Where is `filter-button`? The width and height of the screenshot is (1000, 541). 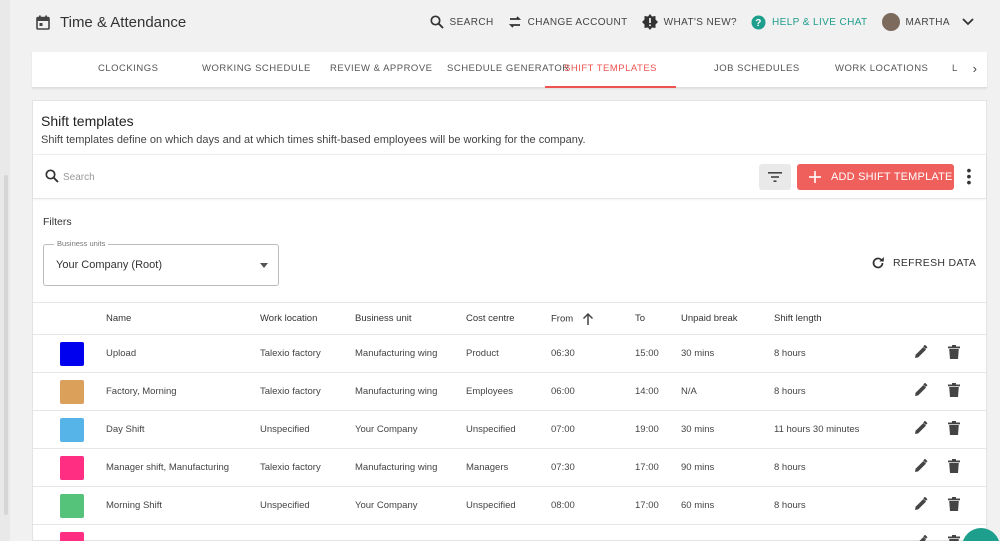 filter-button is located at coordinates (775, 177).